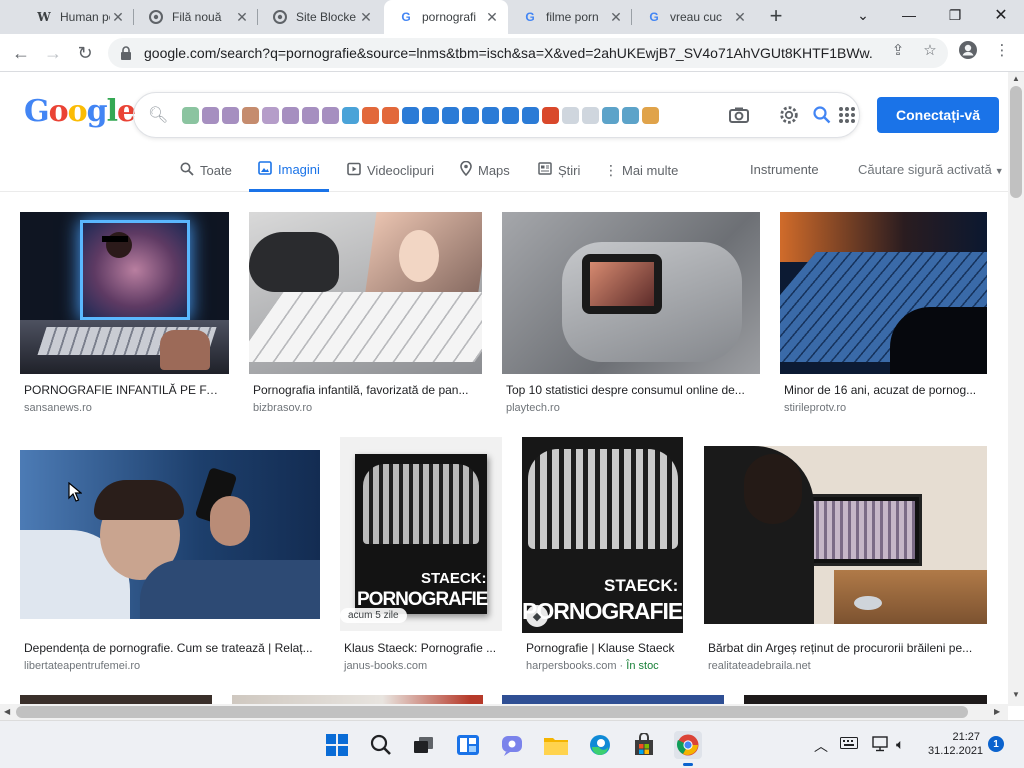 The width and height of the screenshot is (1024, 768). What do you see at coordinates (446, 17) in the screenshot?
I see `browser-tab-active: G pornografi ✕` at bounding box center [446, 17].